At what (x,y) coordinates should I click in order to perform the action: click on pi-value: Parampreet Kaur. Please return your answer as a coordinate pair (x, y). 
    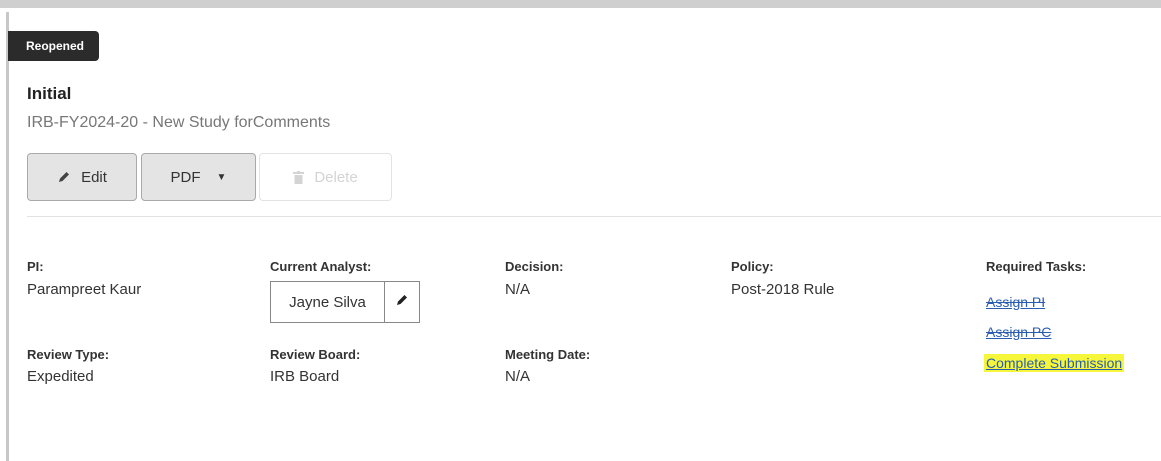
    Looking at the image, I should click on (84, 289).